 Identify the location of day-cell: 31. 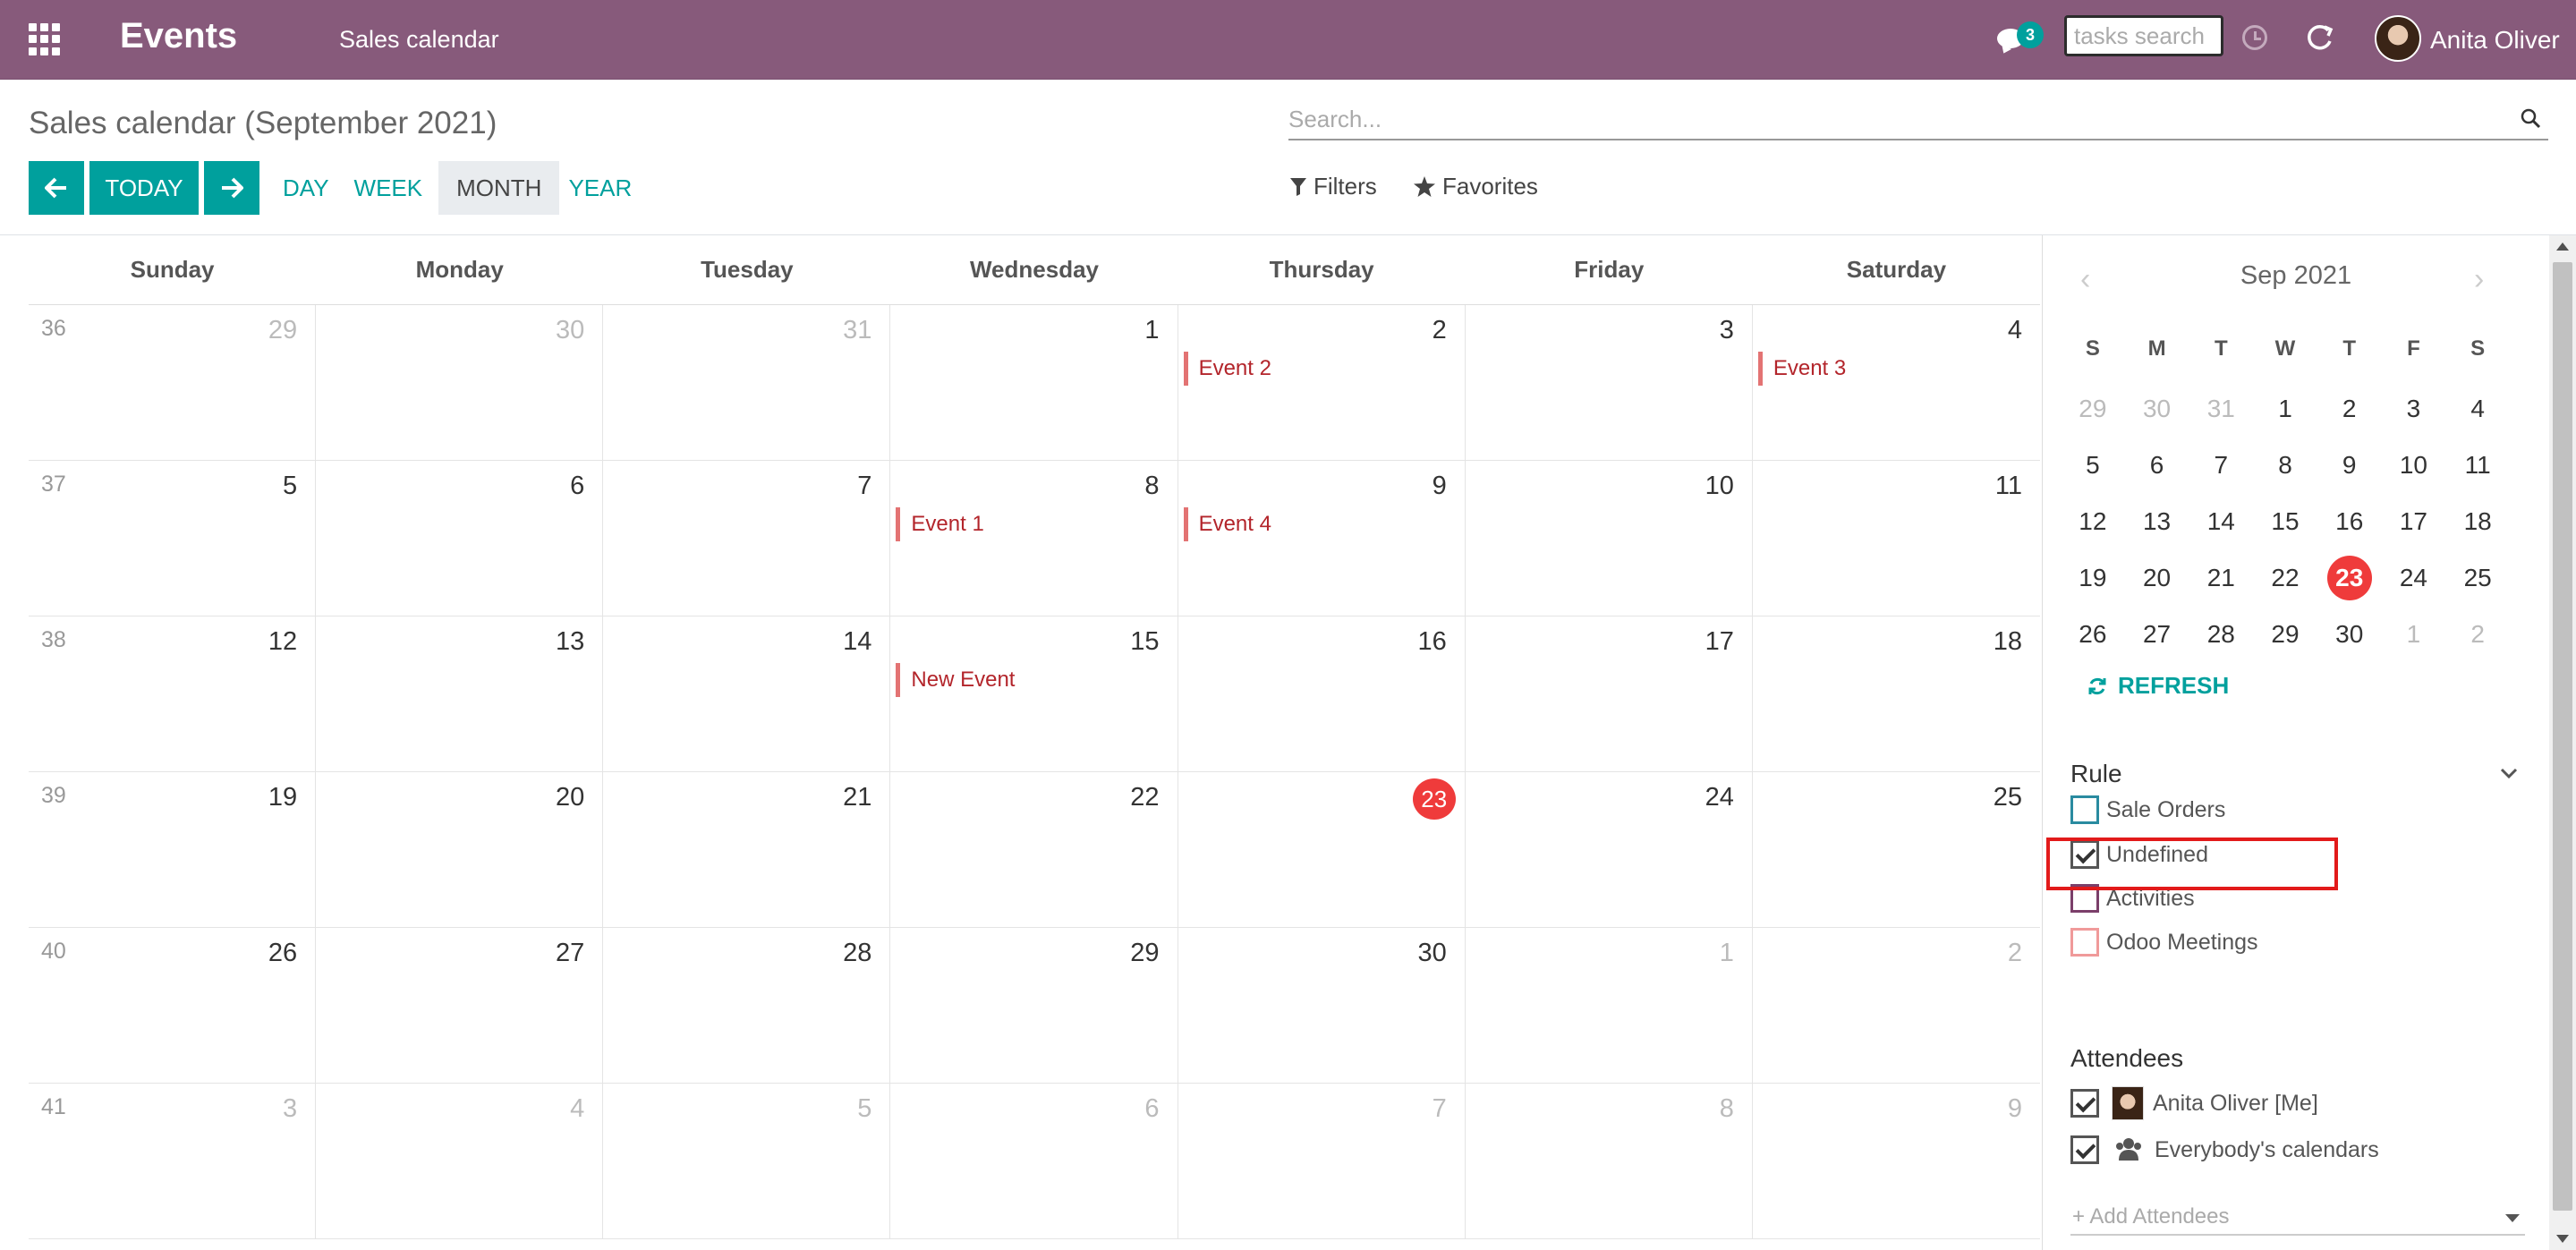
(747, 382).